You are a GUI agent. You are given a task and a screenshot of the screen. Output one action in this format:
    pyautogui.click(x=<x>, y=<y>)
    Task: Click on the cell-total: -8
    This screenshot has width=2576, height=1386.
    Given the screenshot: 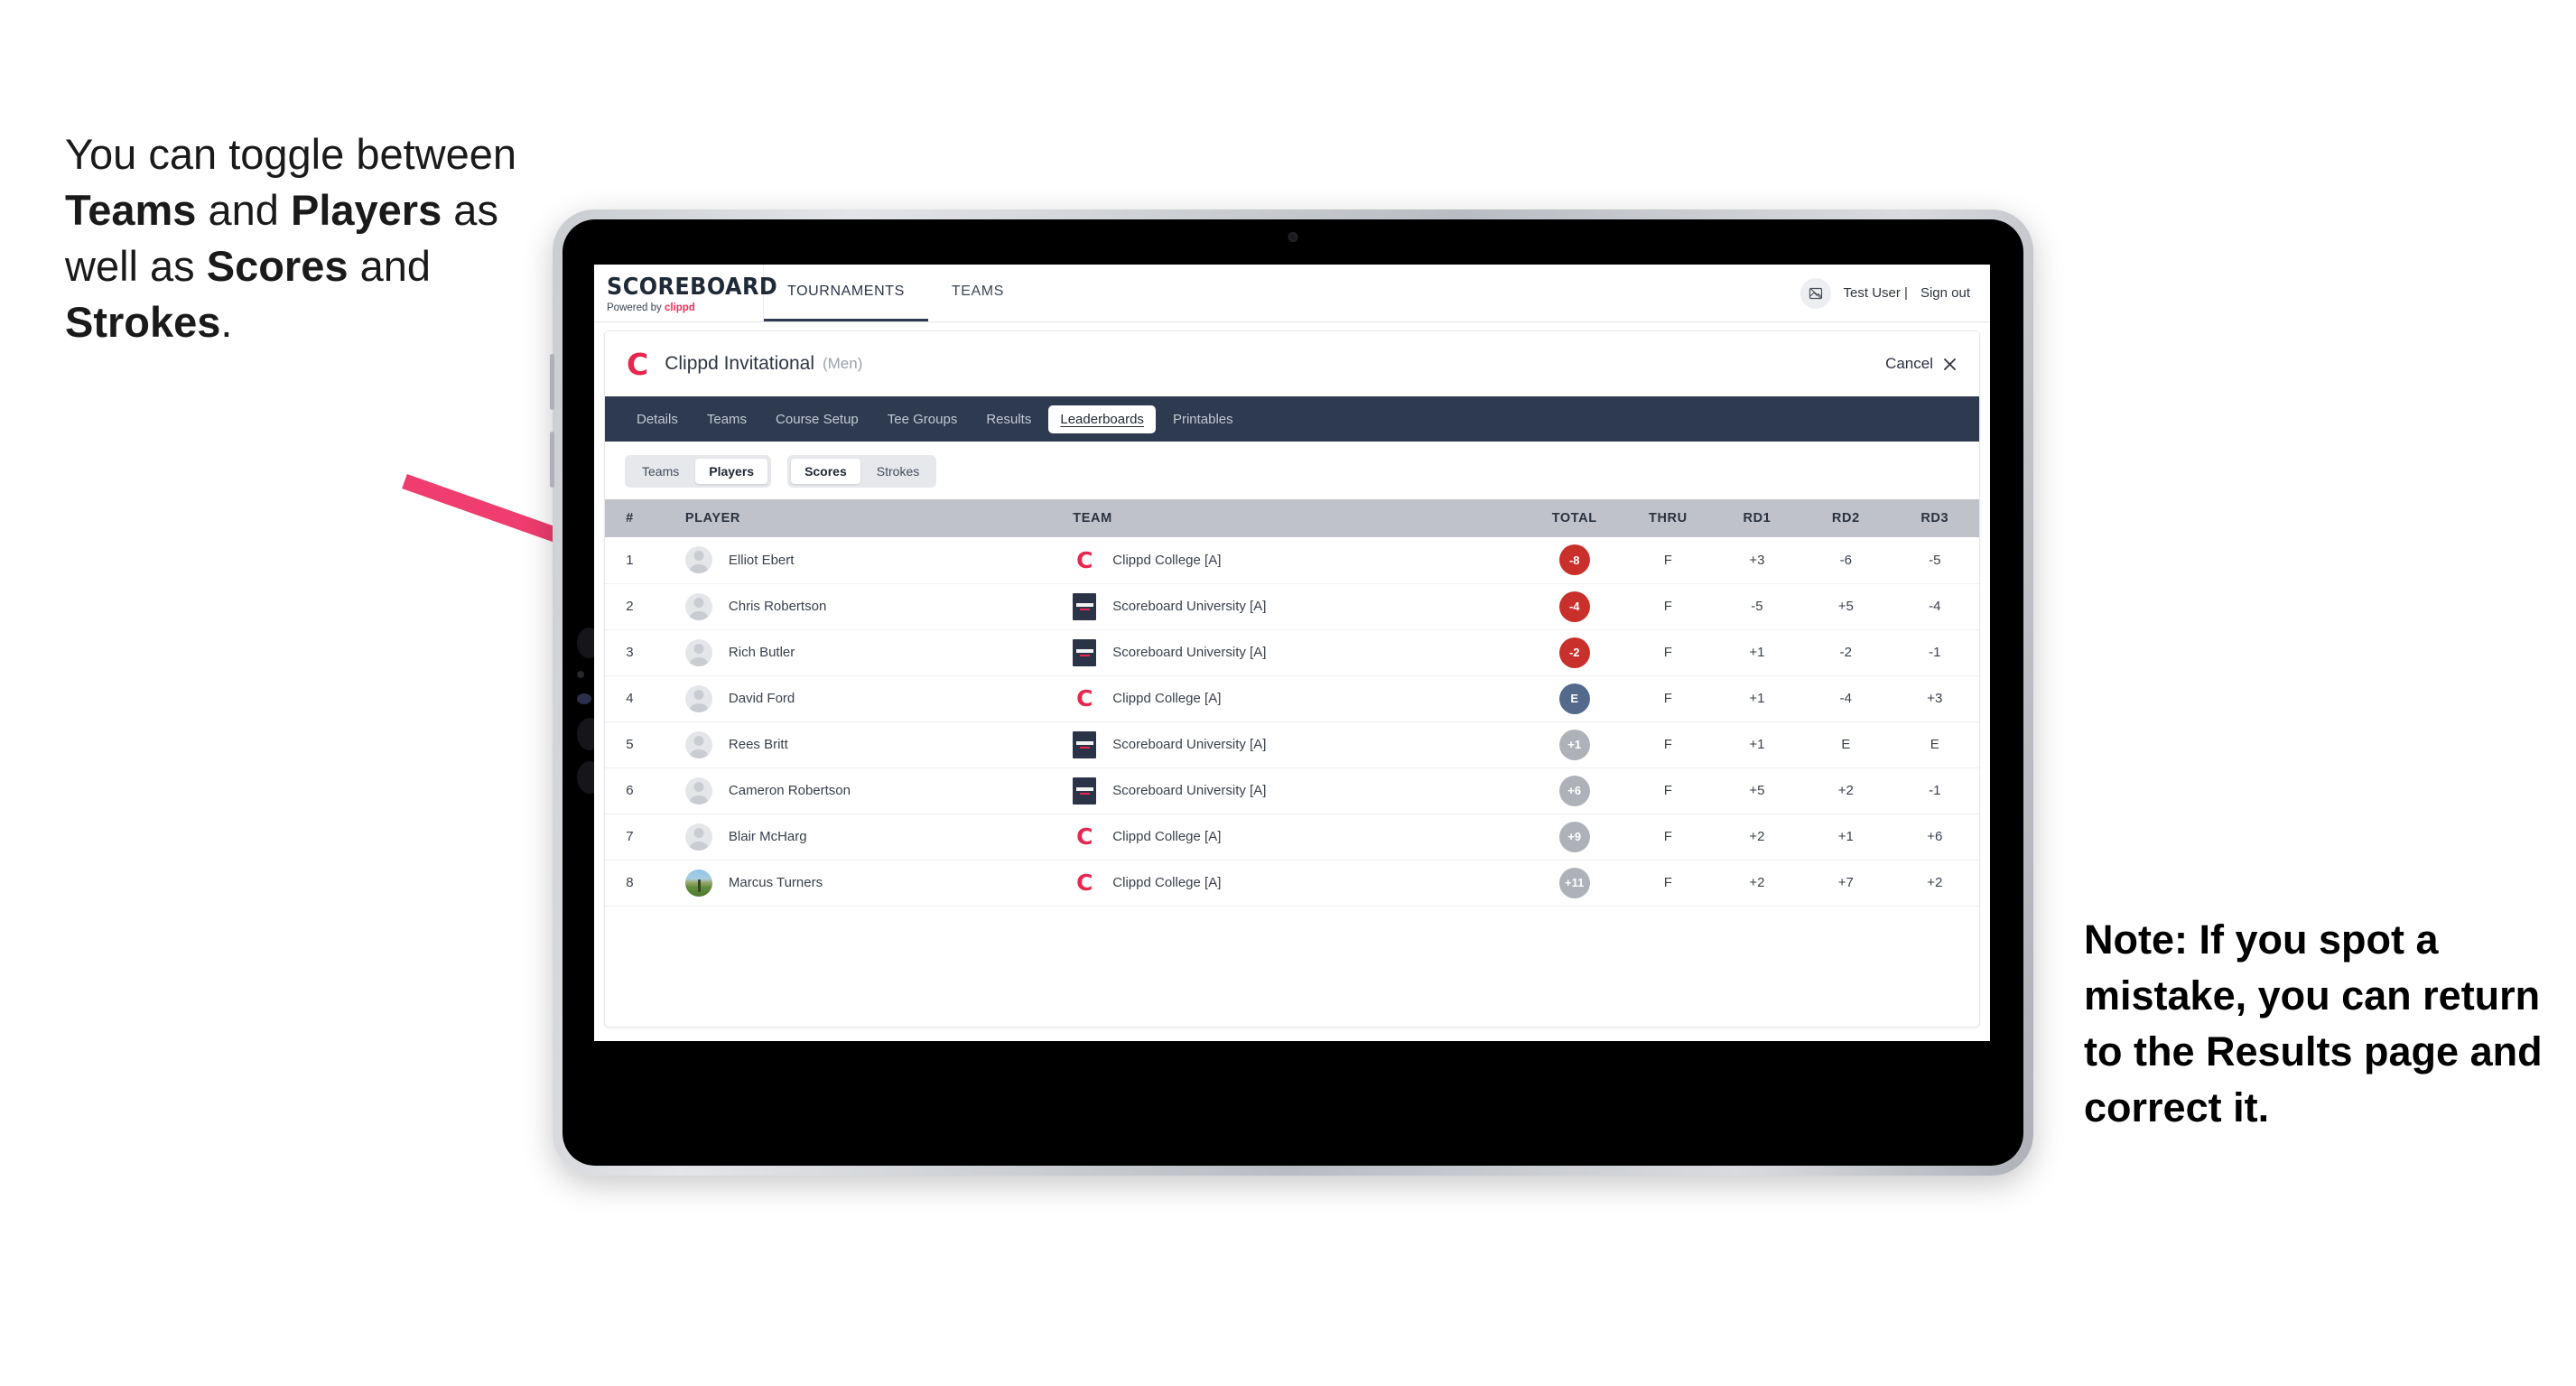 What is the action you would take?
    pyautogui.click(x=1574, y=560)
    